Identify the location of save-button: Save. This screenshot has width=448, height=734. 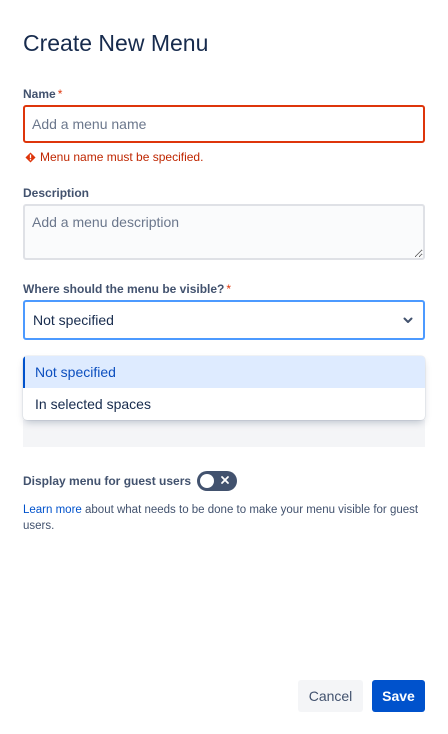
(398, 696).